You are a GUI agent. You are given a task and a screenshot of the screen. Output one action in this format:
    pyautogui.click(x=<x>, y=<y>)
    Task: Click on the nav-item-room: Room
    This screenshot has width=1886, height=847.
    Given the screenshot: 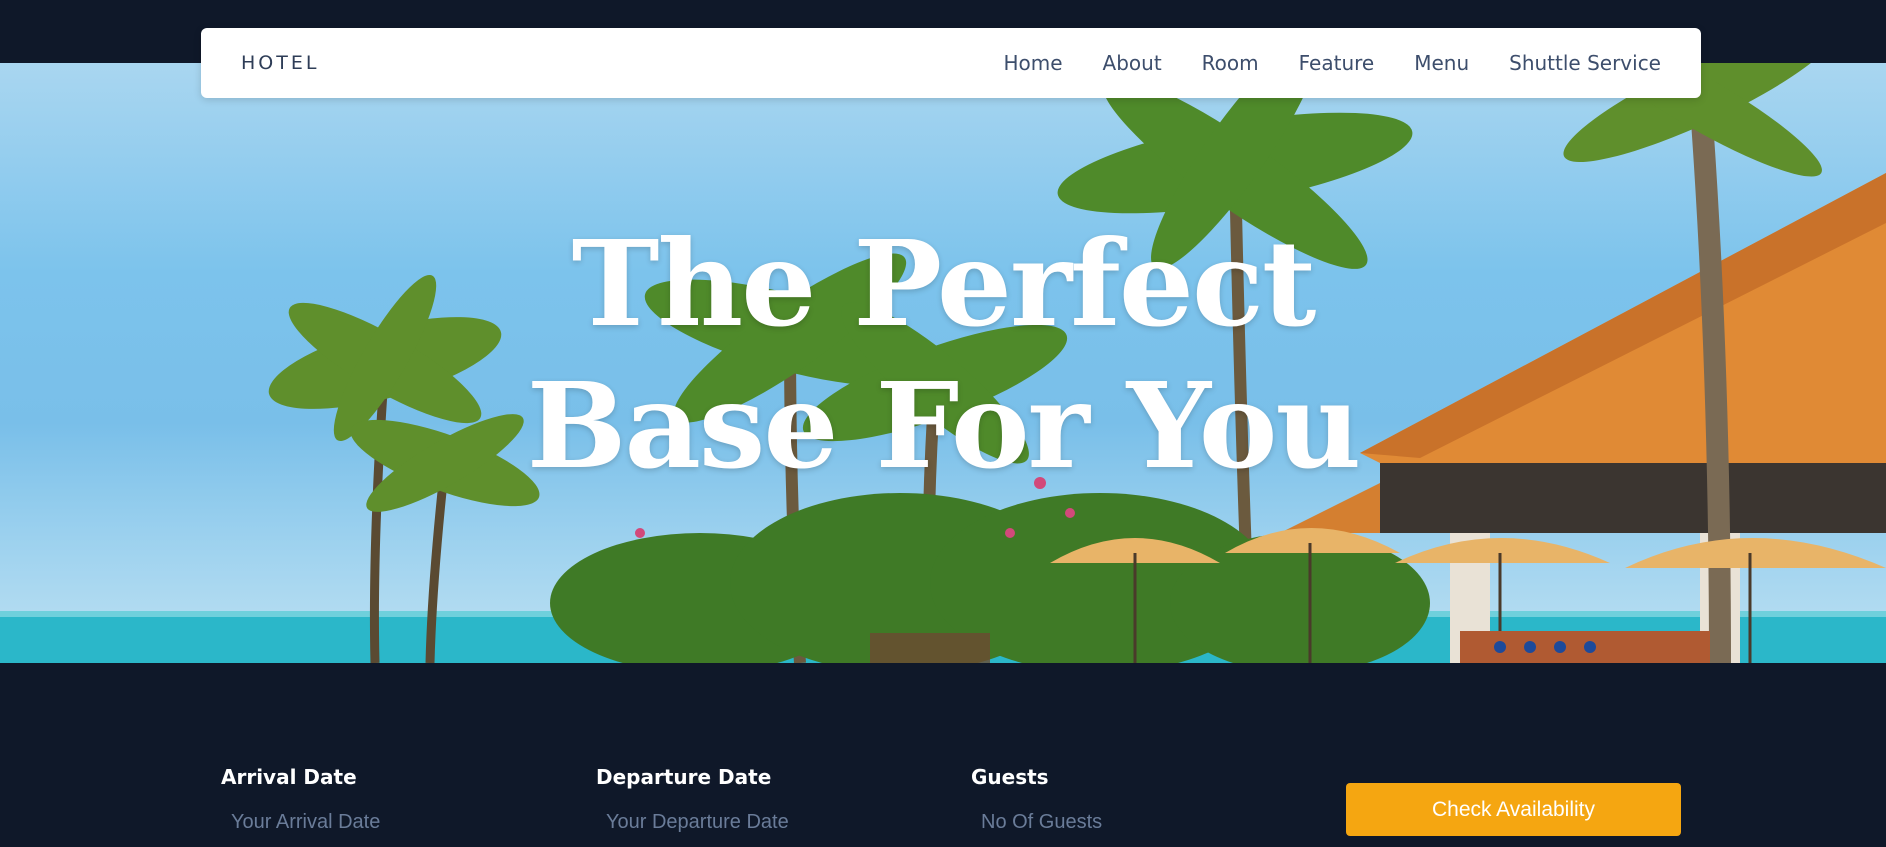 What is the action you would take?
    pyautogui.click(x=1230, y=63)
    